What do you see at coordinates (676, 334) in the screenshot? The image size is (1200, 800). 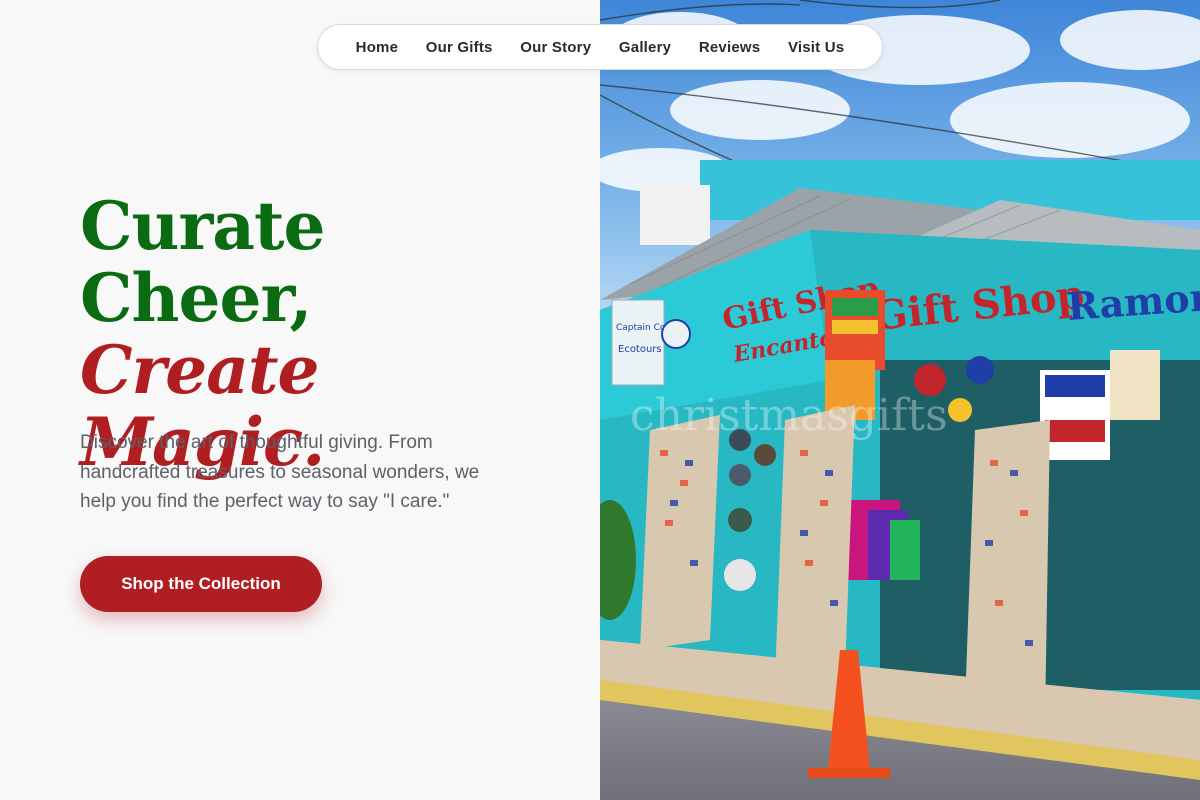 I see `round-logo` at bounding box center [676, 334].